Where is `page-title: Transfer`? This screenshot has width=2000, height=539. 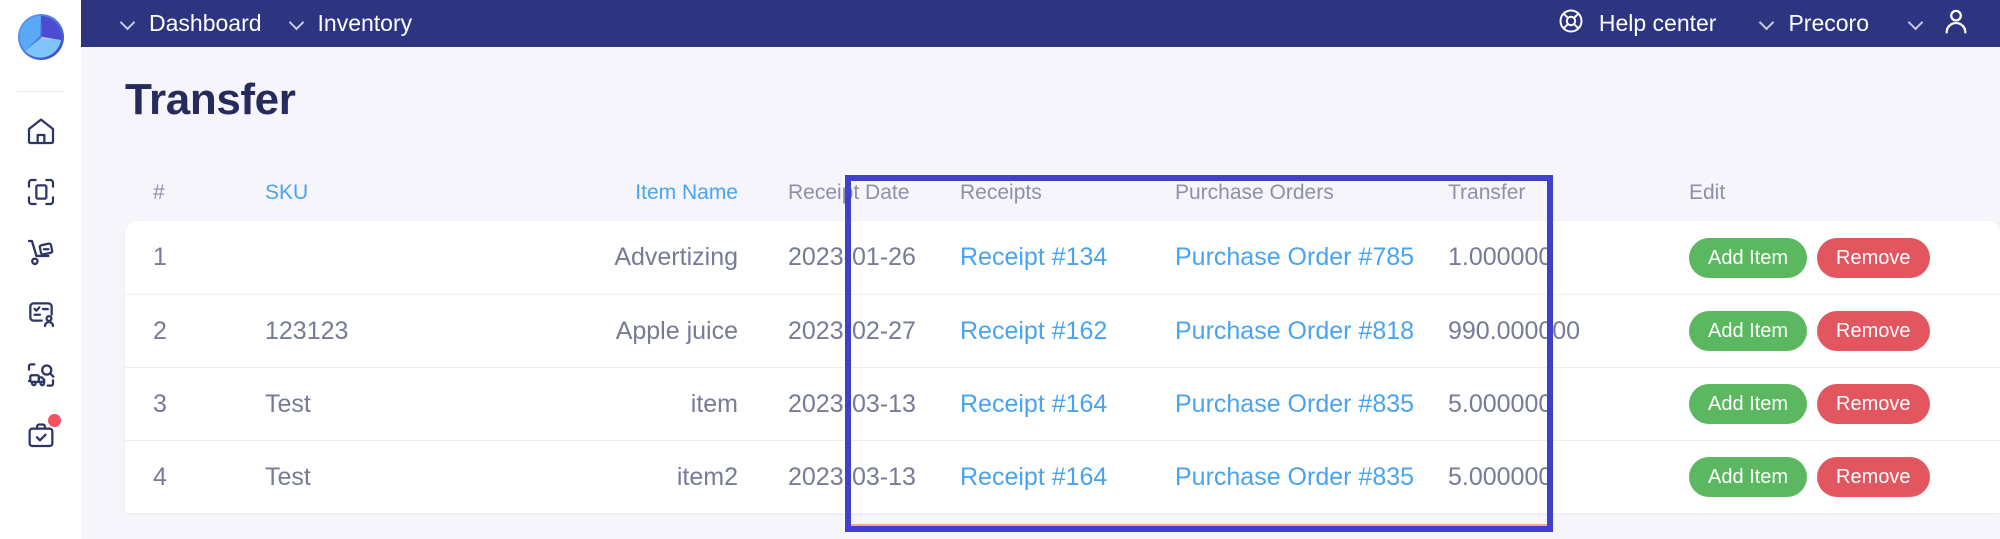 page-title: Transfer is located at coordinates (210, 99).